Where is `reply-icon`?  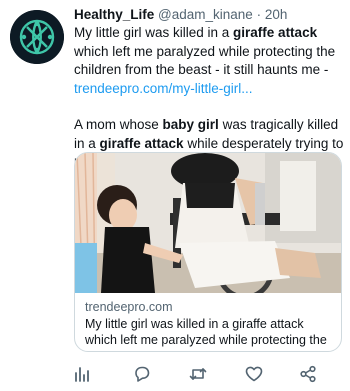
reply-icon is located at coordinates (142, 374).